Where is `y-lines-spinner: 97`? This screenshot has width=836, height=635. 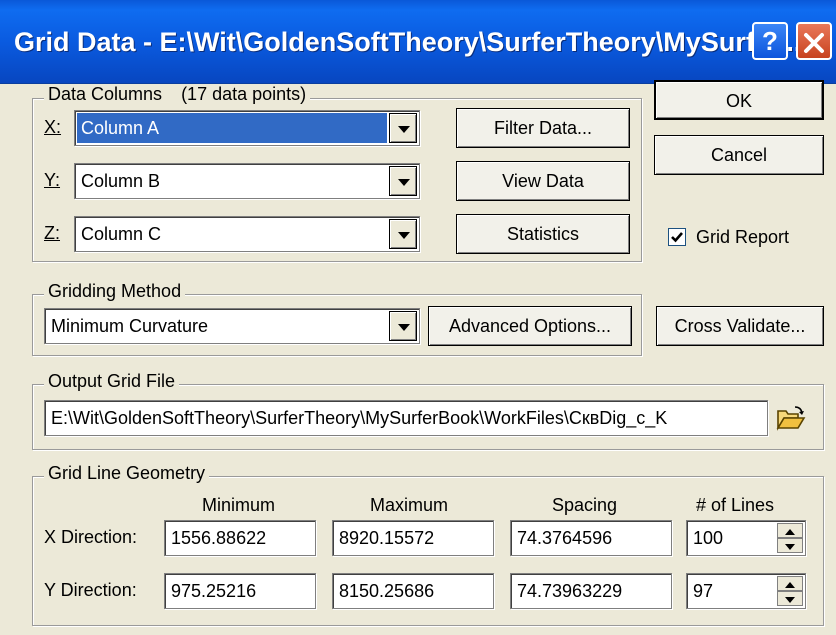
y-lines-spinner: 97 is located at coordinates (746, 591).